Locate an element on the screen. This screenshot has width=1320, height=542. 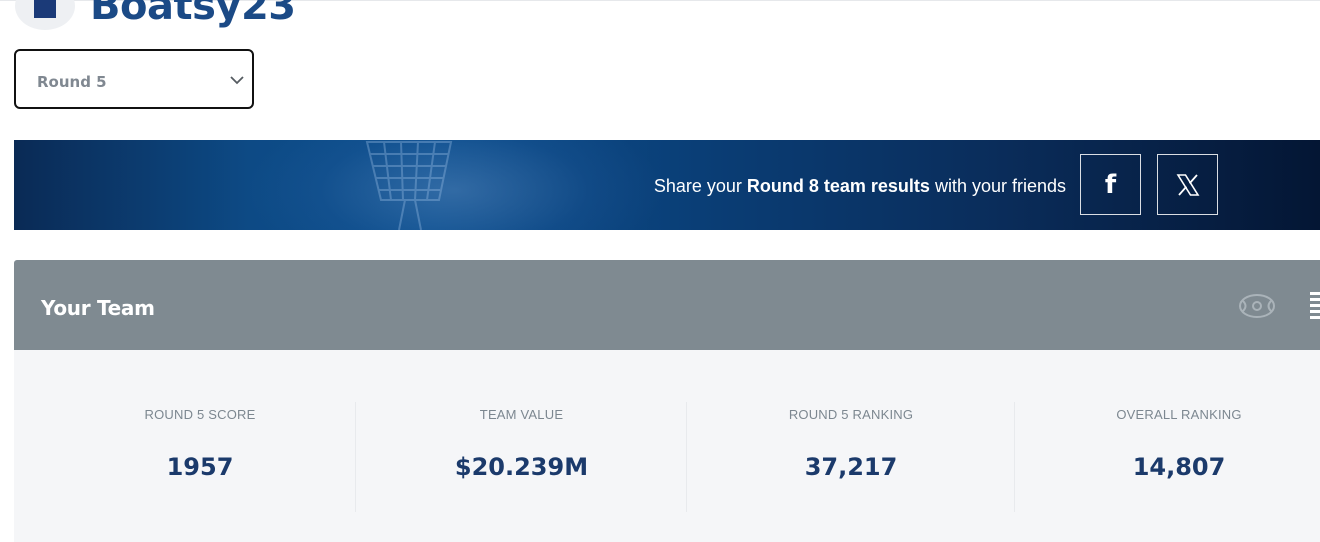
team-avatar is located at coordinates (45, 15).